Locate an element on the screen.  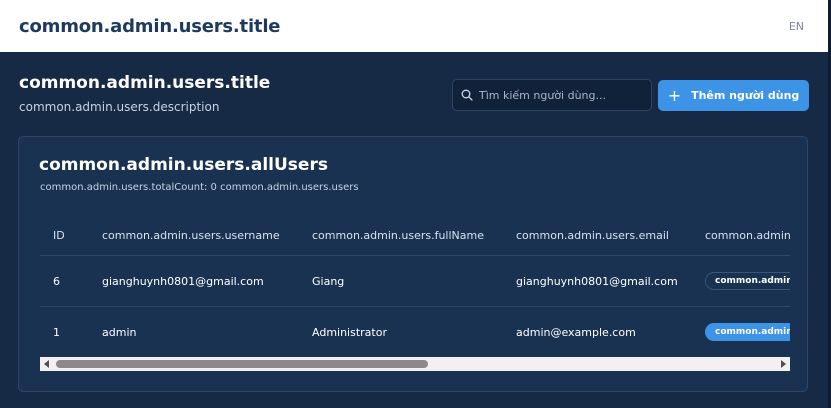
column-header-username: common.admin.users.username is located at coordinates (207, 235).